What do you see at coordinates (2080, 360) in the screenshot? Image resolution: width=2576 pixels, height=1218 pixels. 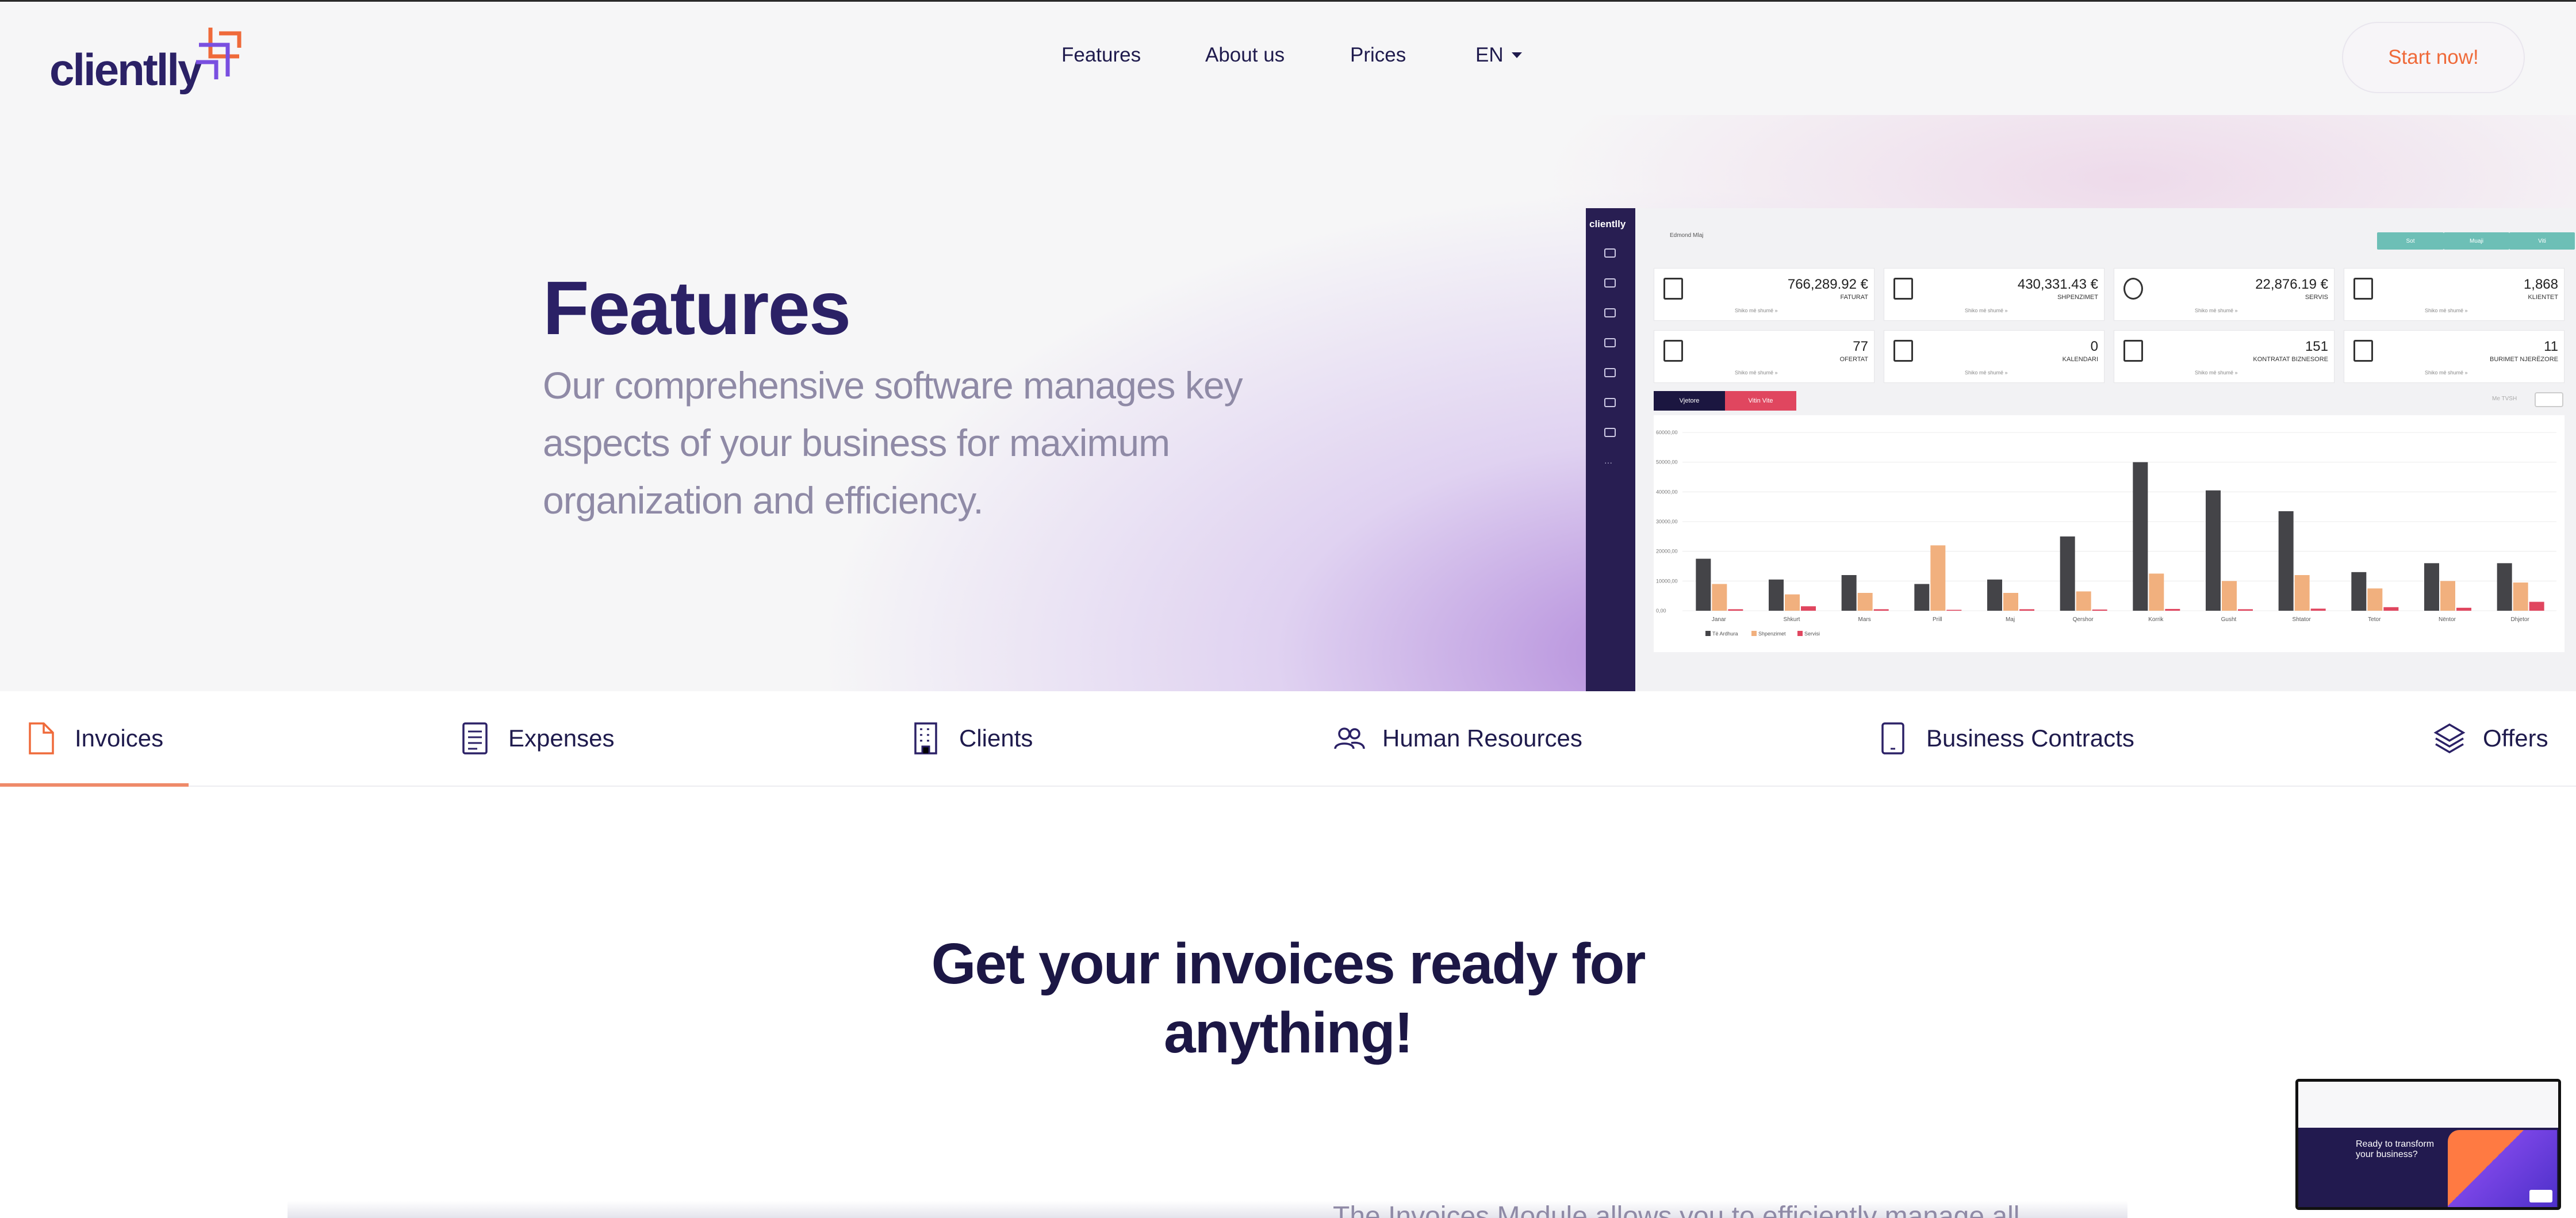 I see `stat-label: KALENDARI` at bounding box center [2080, 360].